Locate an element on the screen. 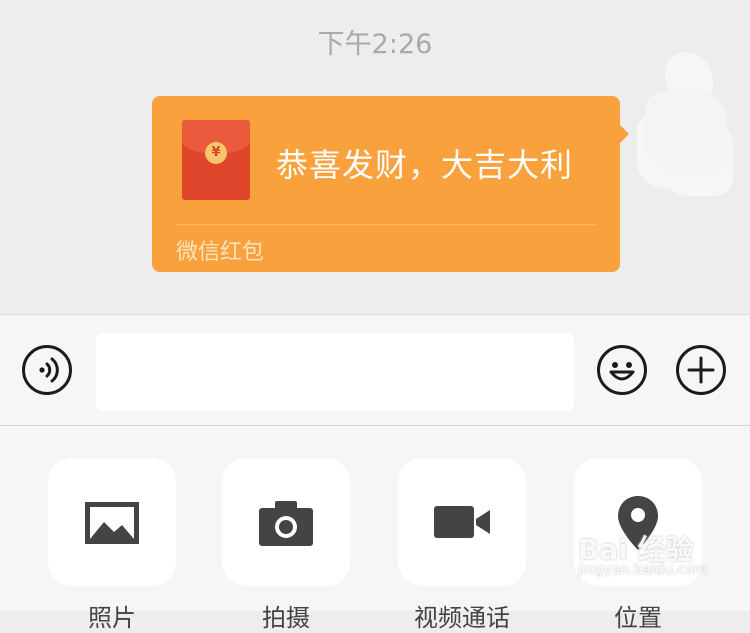 This screenshot has height=633, width=750. red-envelope-icon: ¥ is located at coordinates (216, 160).